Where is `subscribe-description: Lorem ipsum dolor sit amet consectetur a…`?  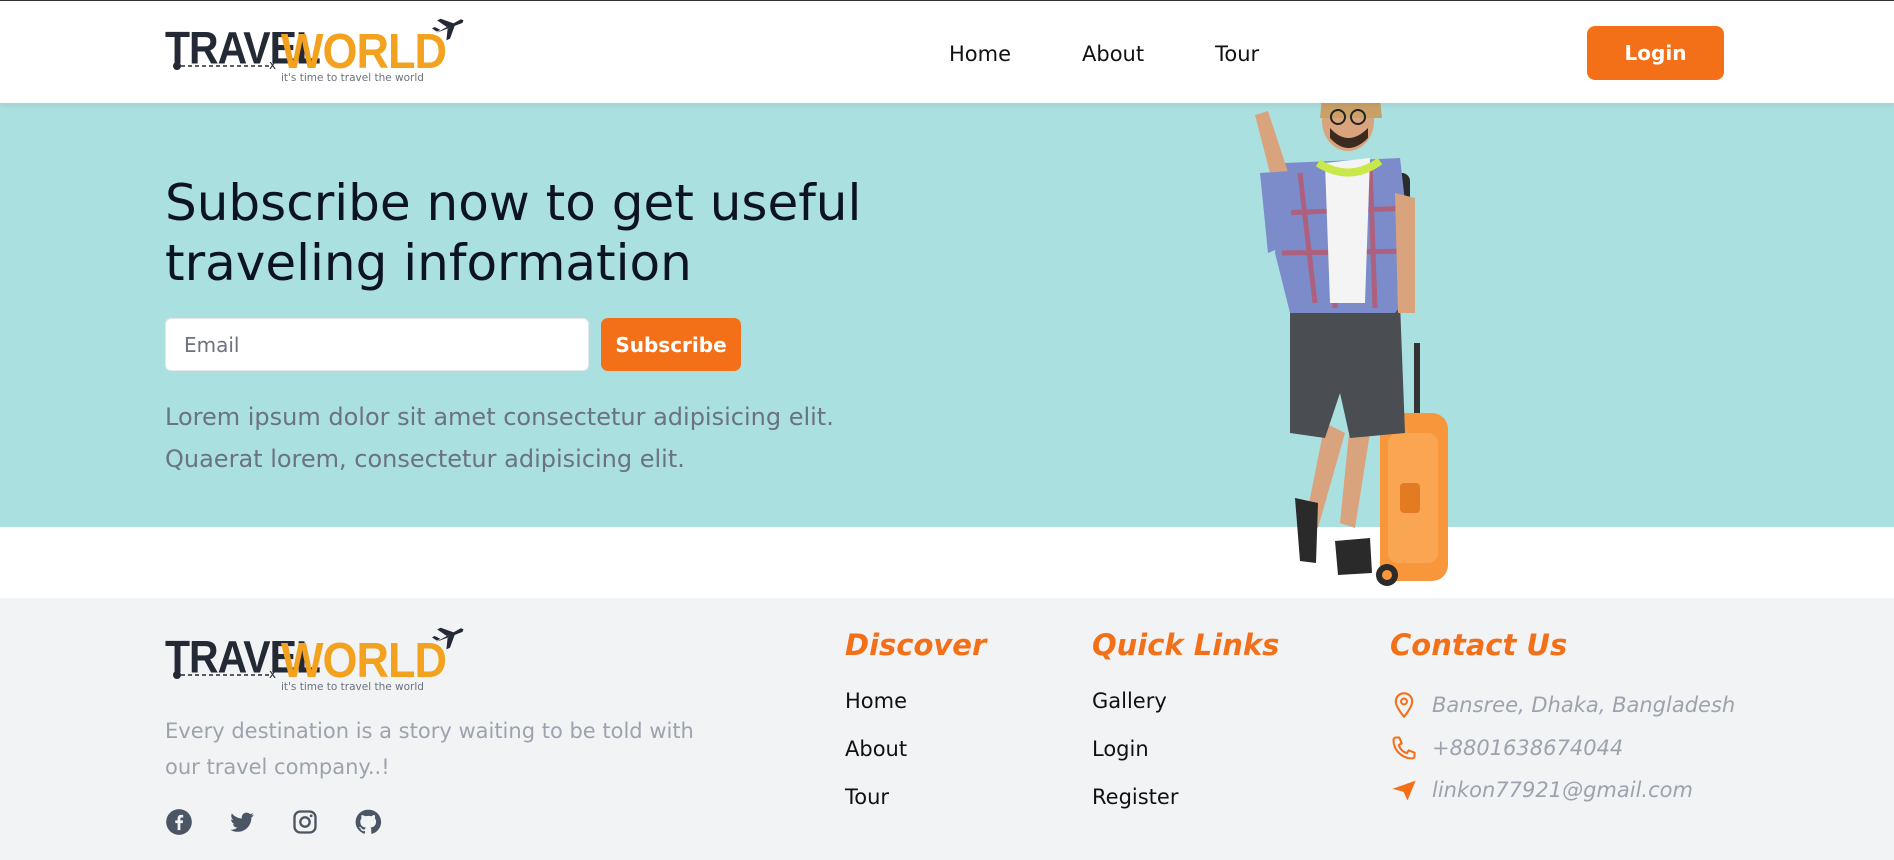
subscribe-description: Lorem ipsum dolor sit amet consectetur a… is located at coordinates (499, 438).